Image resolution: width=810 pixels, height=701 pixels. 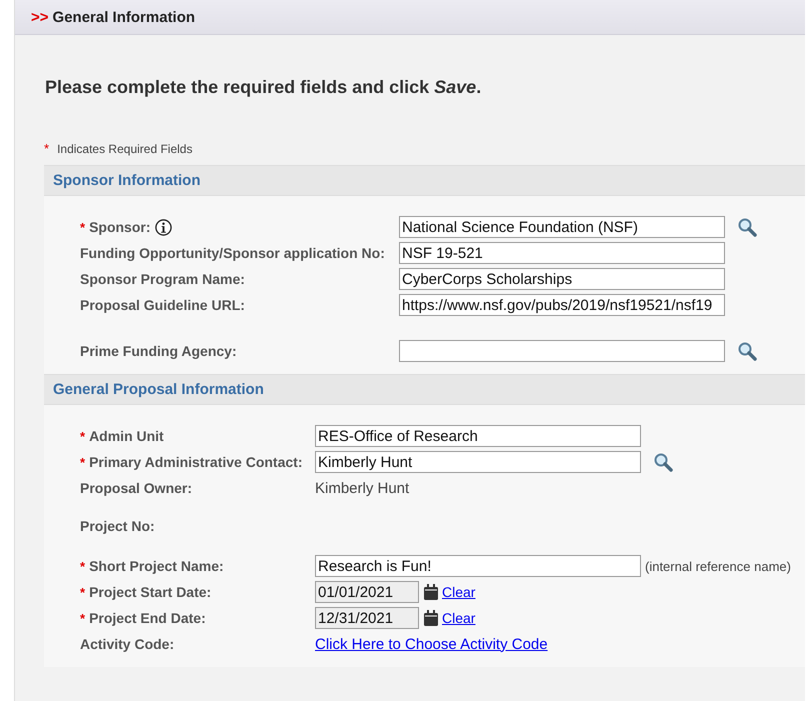 I want to click on field-label: Funding Opportunity/Sponsor application No:, so click(x=232, y=253).